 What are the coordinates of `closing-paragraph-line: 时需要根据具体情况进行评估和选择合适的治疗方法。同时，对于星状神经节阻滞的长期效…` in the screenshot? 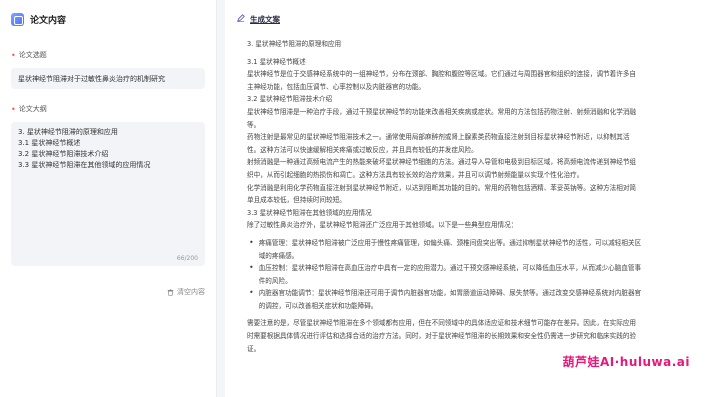 It's located at (442, 336).